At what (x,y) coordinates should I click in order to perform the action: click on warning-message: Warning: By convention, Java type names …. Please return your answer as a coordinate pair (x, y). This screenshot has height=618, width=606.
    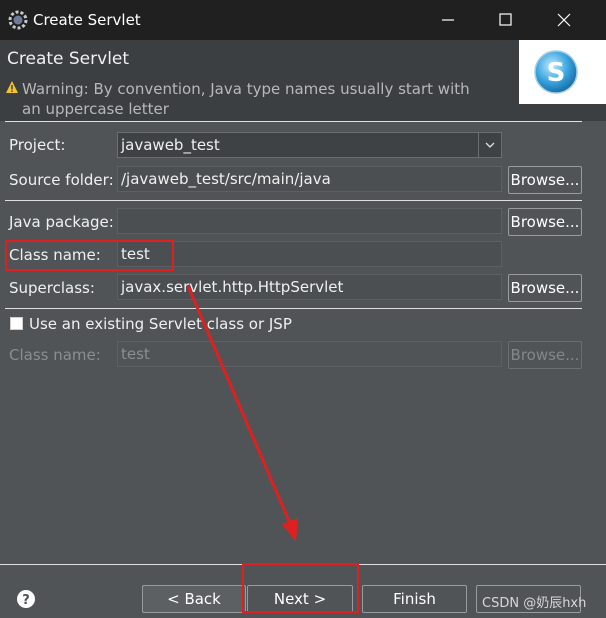
    Looking at the image, I should click on (246, 99).